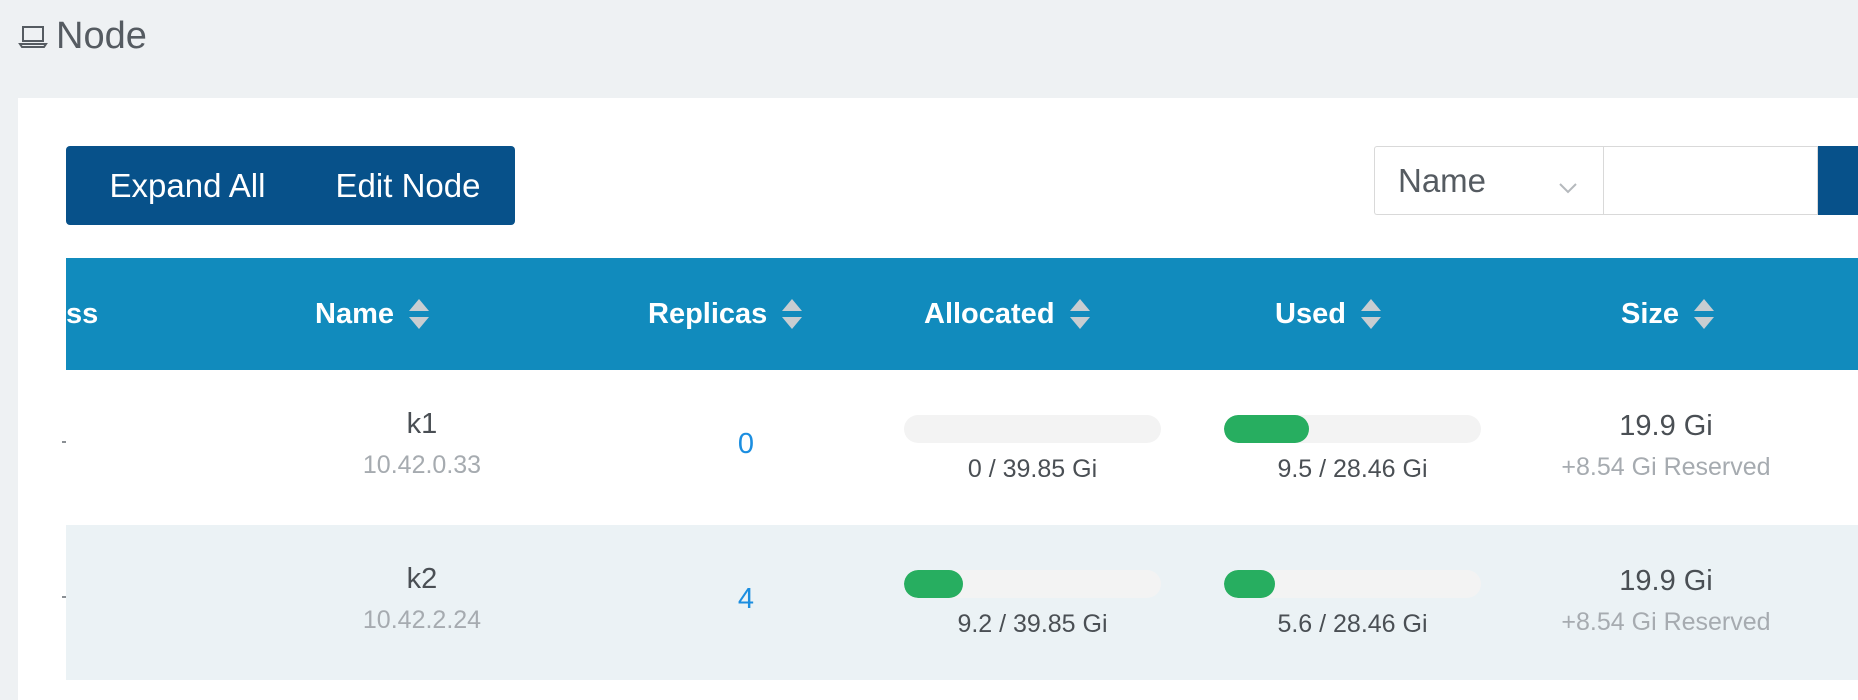 Image resolution: width=1858 pixels, height=700 pixels. I want to click on column-header-address-label: ss, so click(82, 313).